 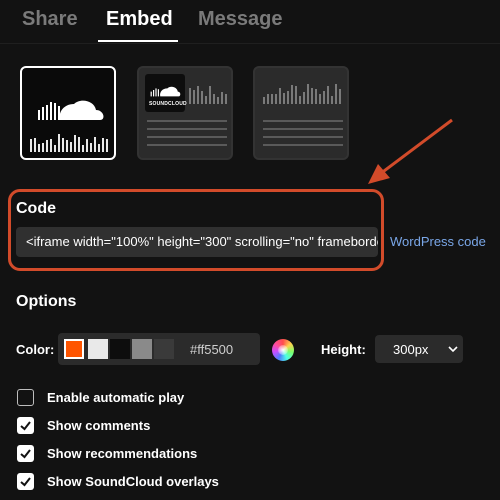 What do you see at coordinates (36, 208) in the screenshot?
I see `code-title: Code` at bounding box center [36, 208].